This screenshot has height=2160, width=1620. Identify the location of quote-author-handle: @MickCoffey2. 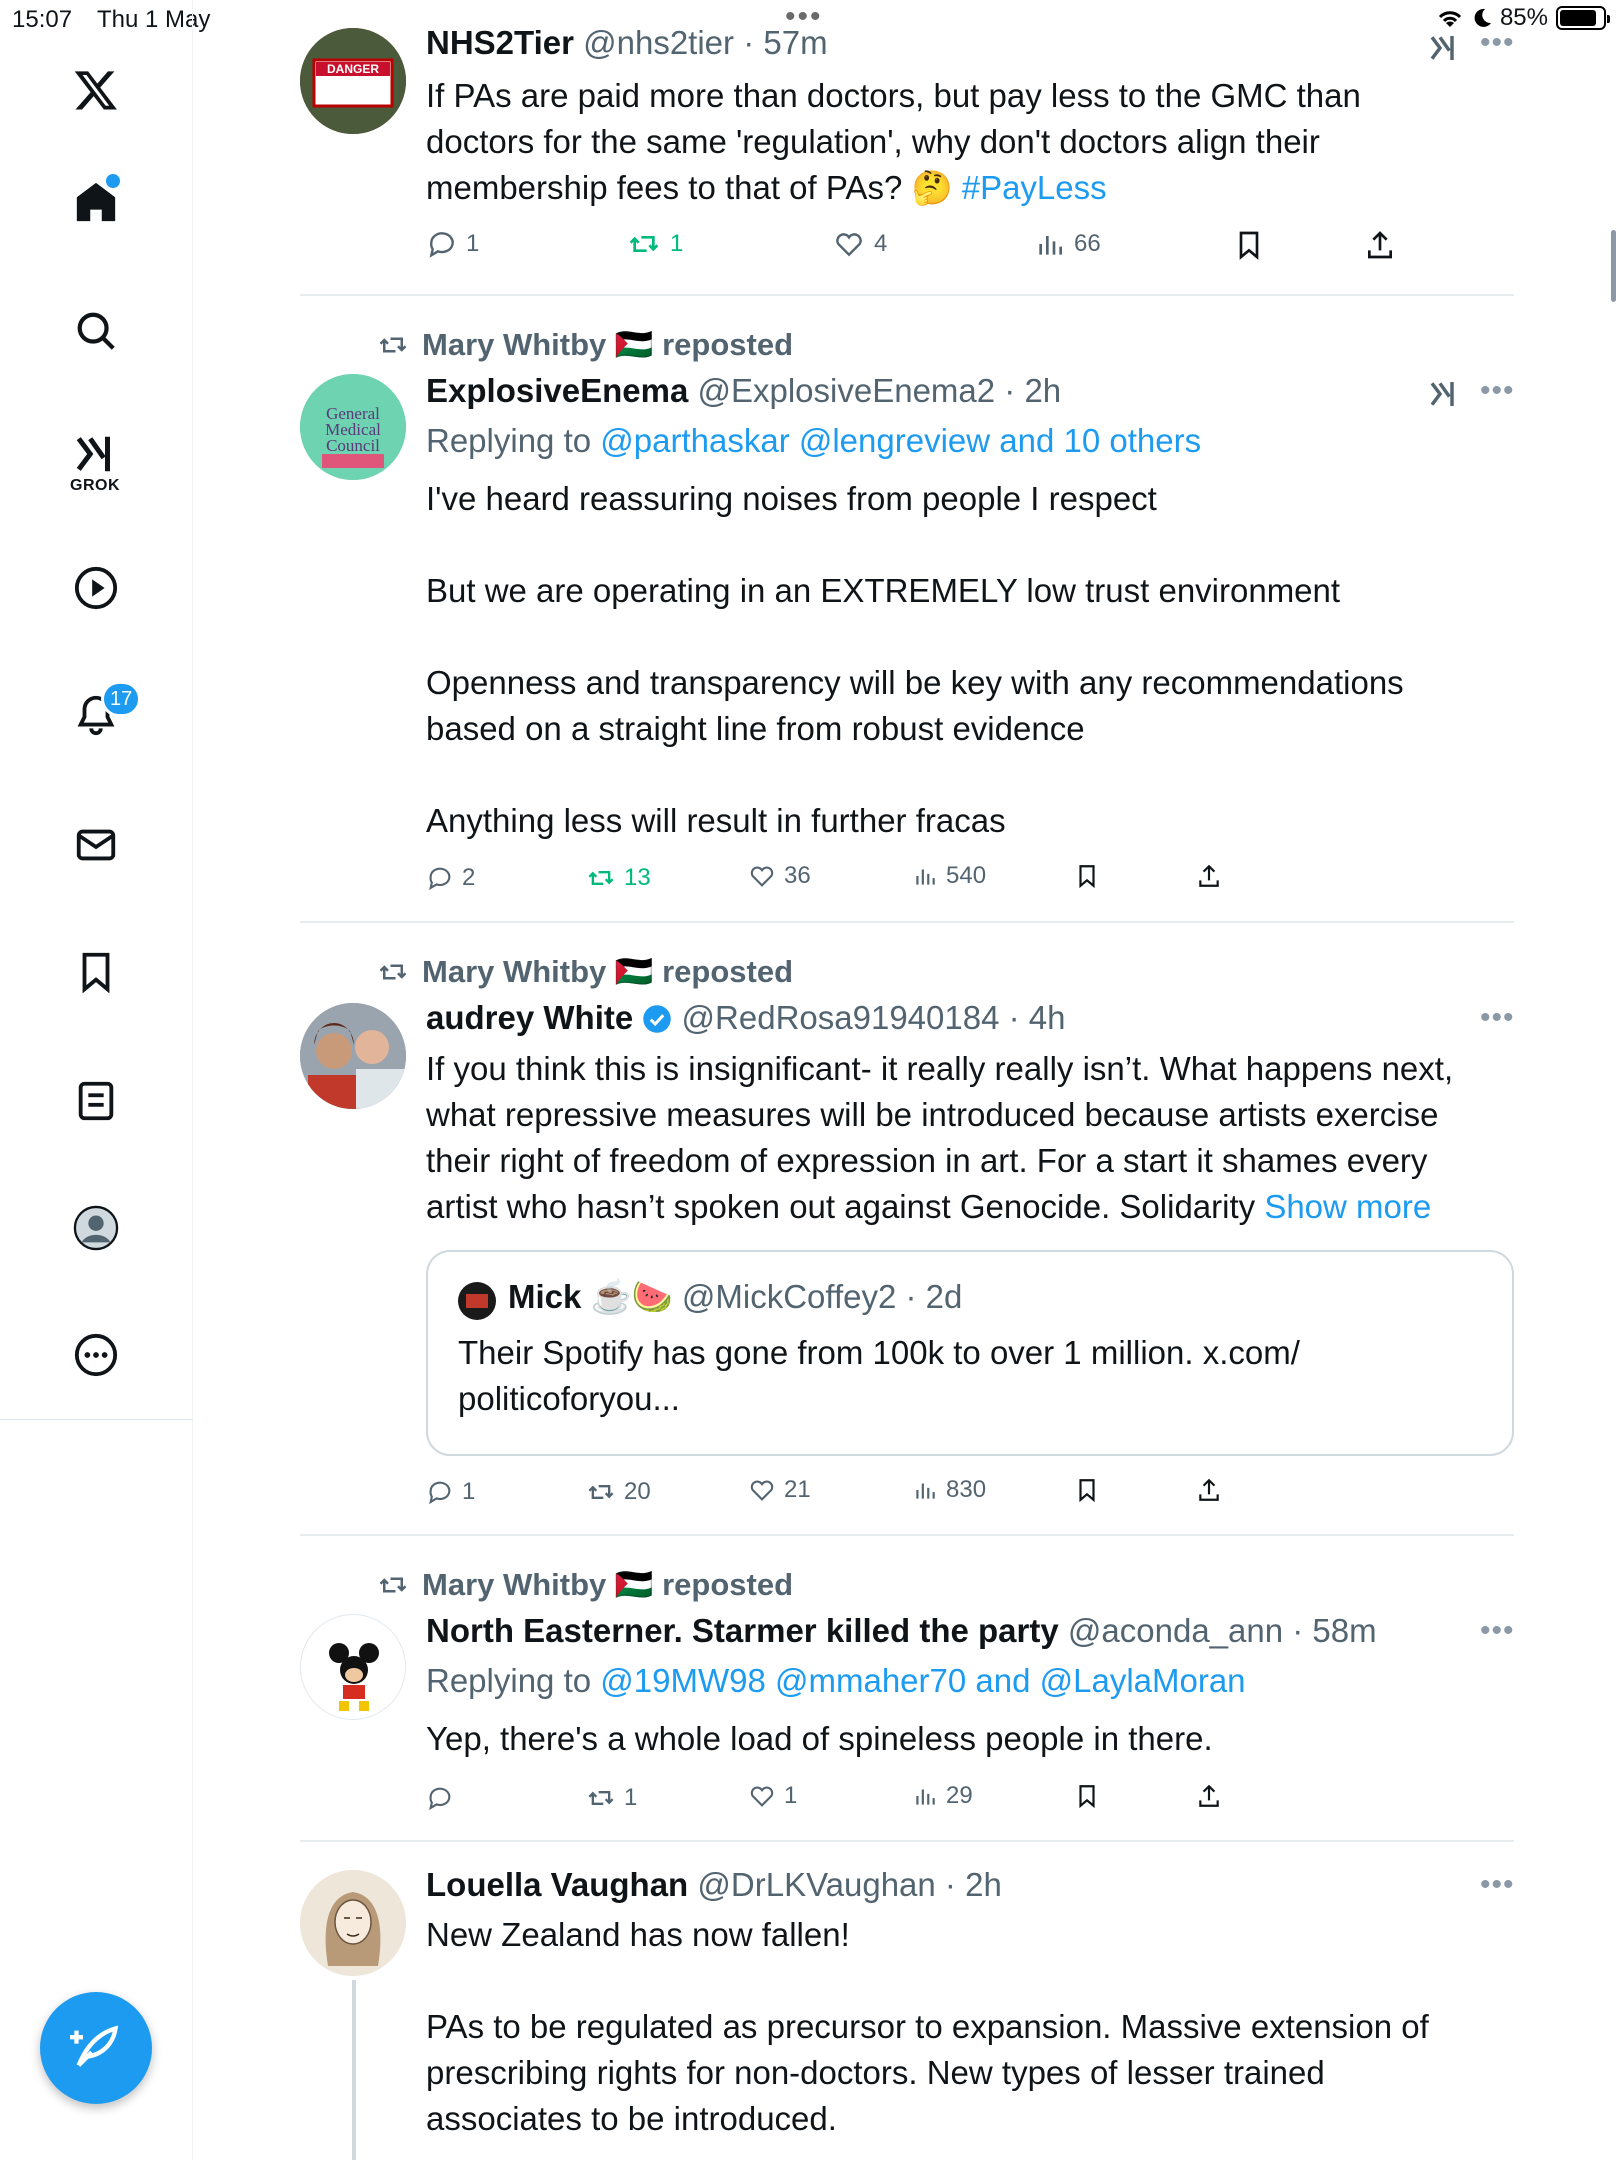
(789, 1296).